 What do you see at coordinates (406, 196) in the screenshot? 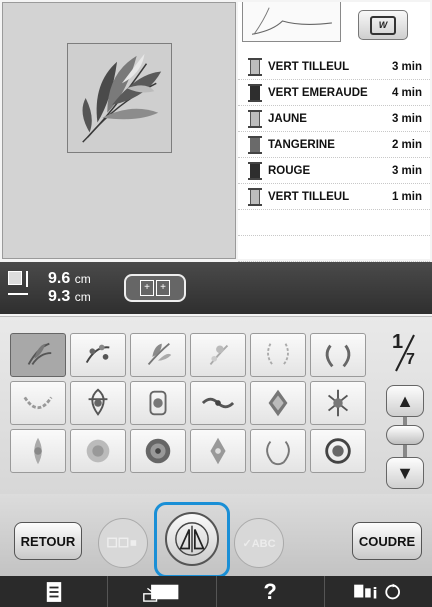
I see `thread-sew-time: 1 min` at bounding box center [406, 196].